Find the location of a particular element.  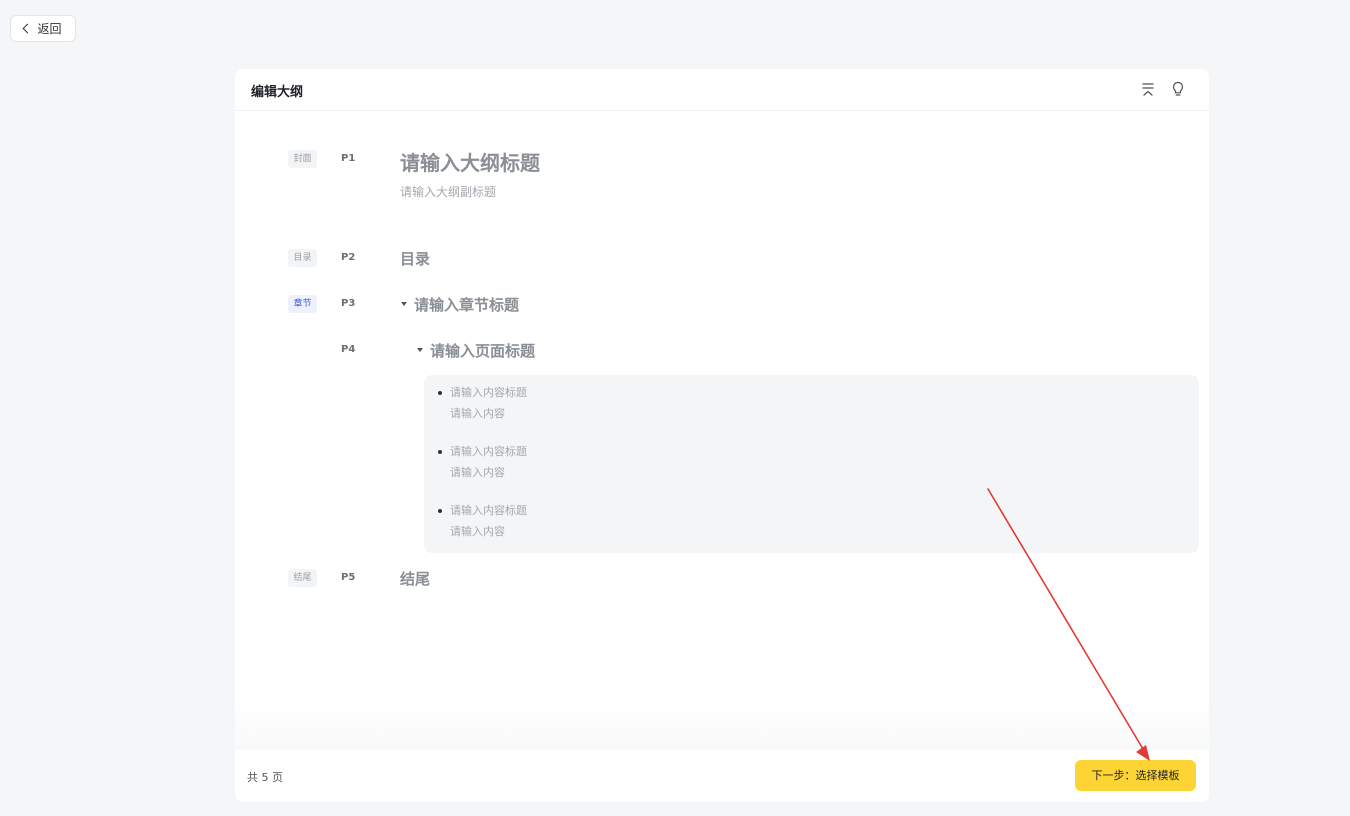

editor-title: 编辑大纲 is located at coordinates (277, 92).